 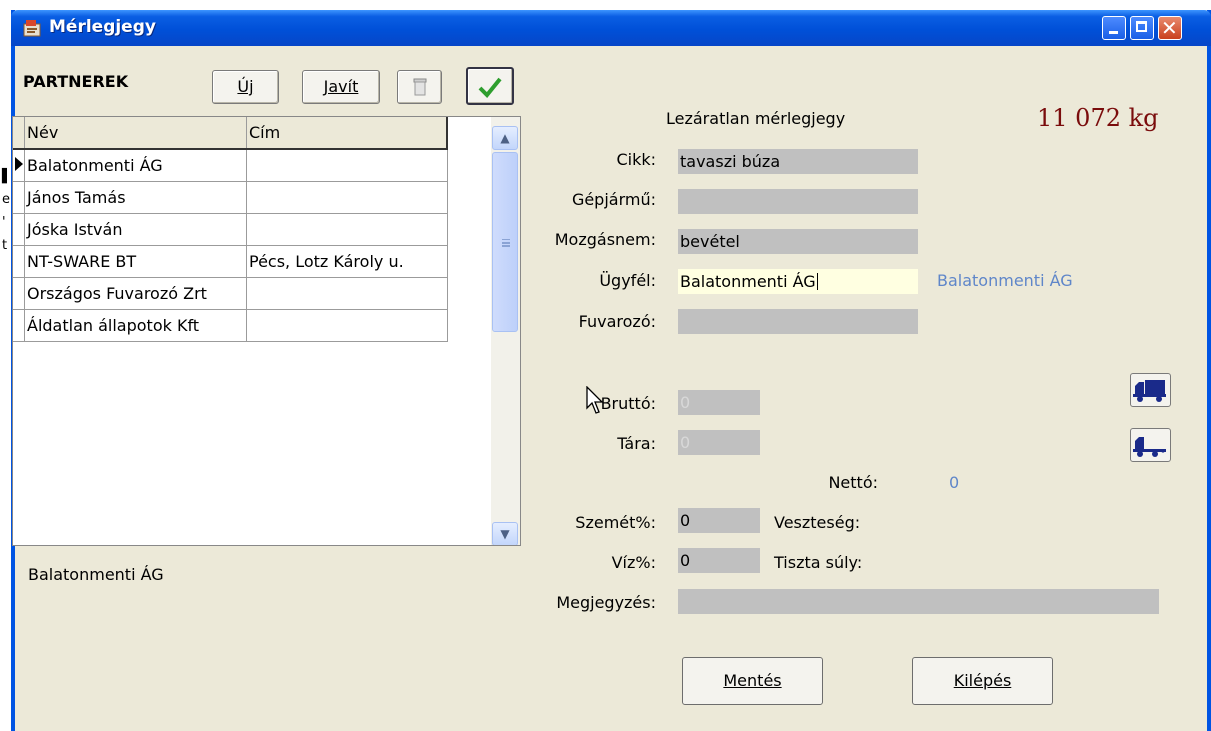 I want to click on maximize-button, so click(x=1142, y=28).